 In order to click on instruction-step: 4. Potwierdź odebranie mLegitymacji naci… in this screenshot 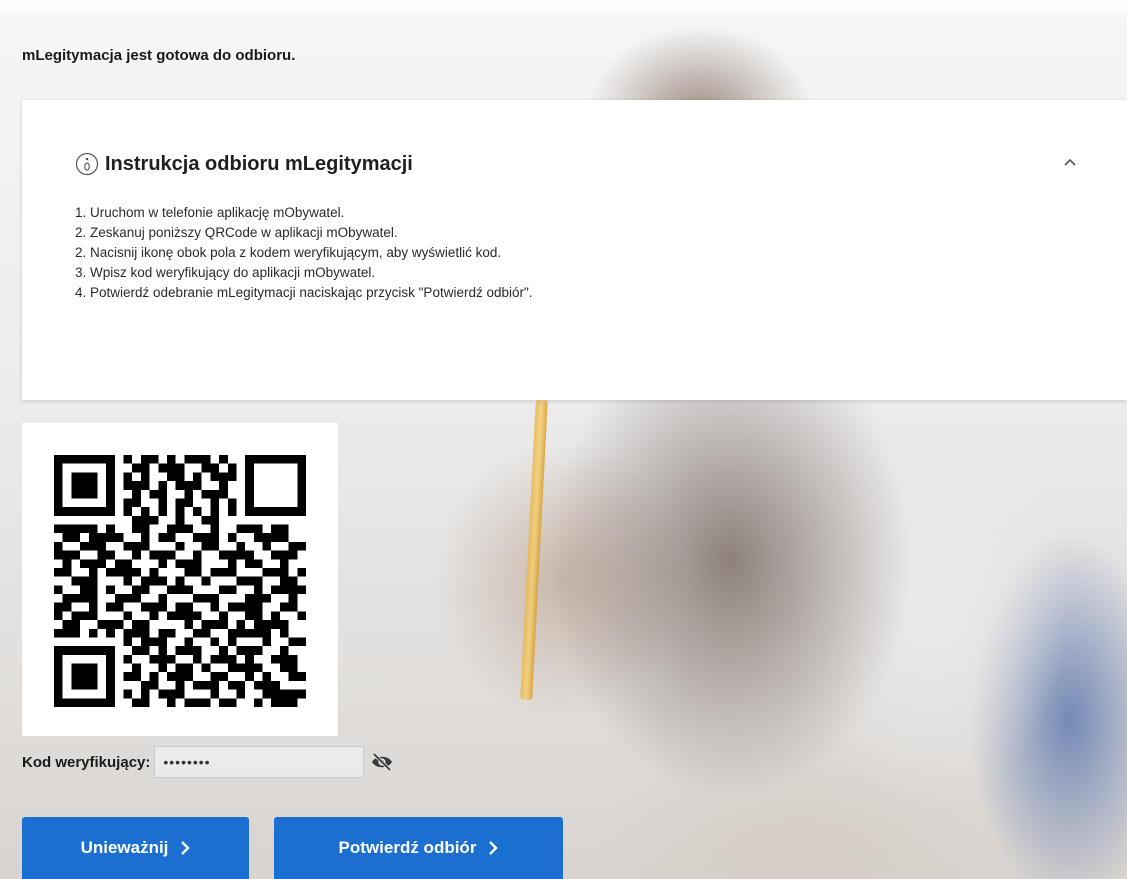, I will do `click(304, 292)`.